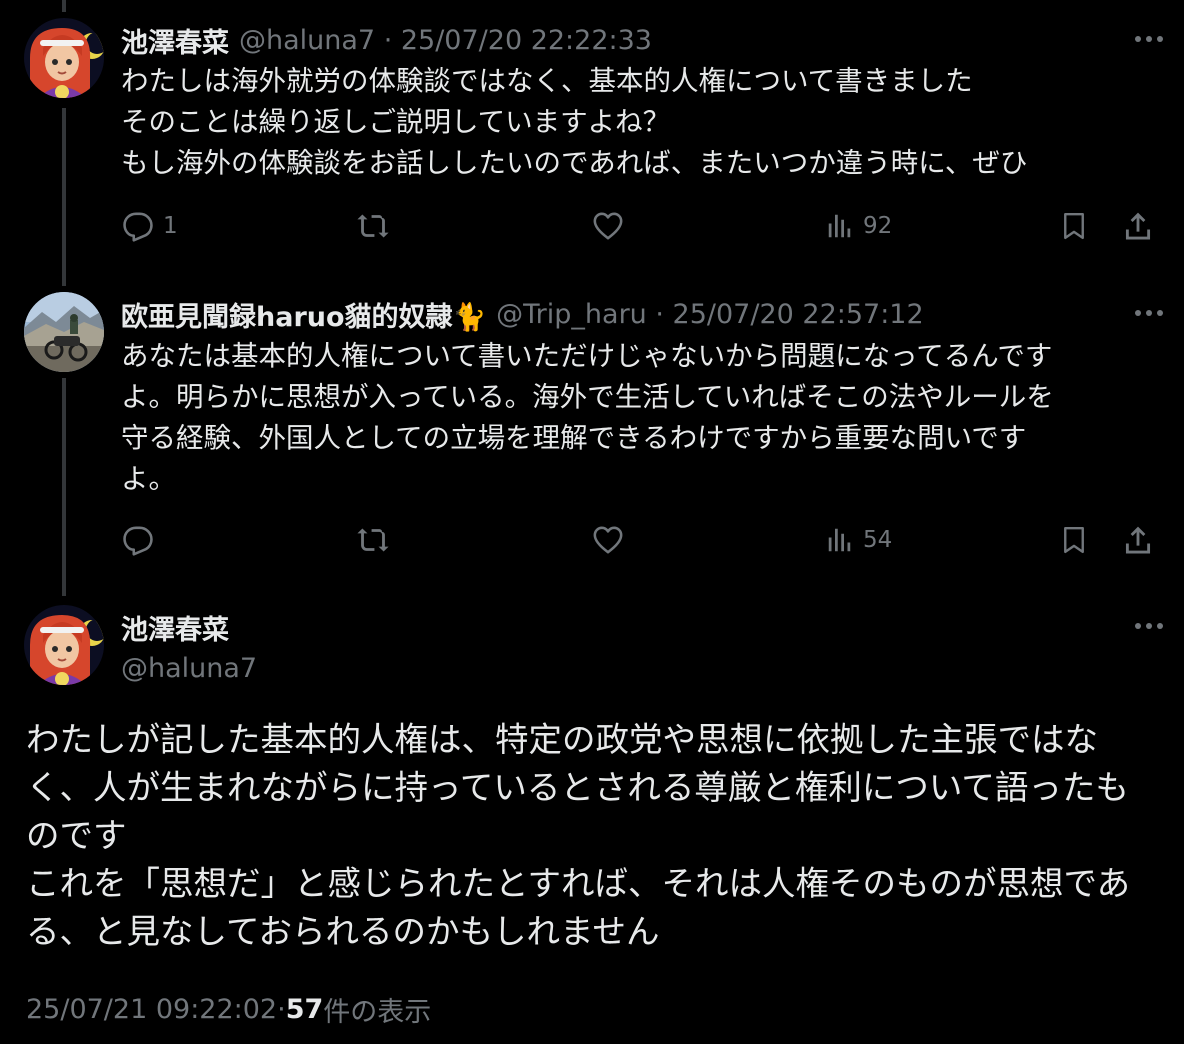  I want to click on reply-button: 1, so click(149, 226).